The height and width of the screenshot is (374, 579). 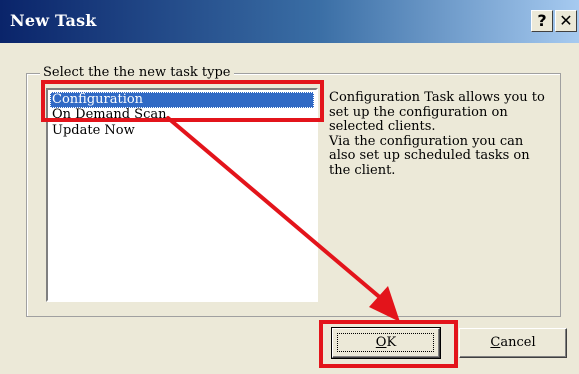 I want to click on ok-button: OK, so click(x=386, y=343).